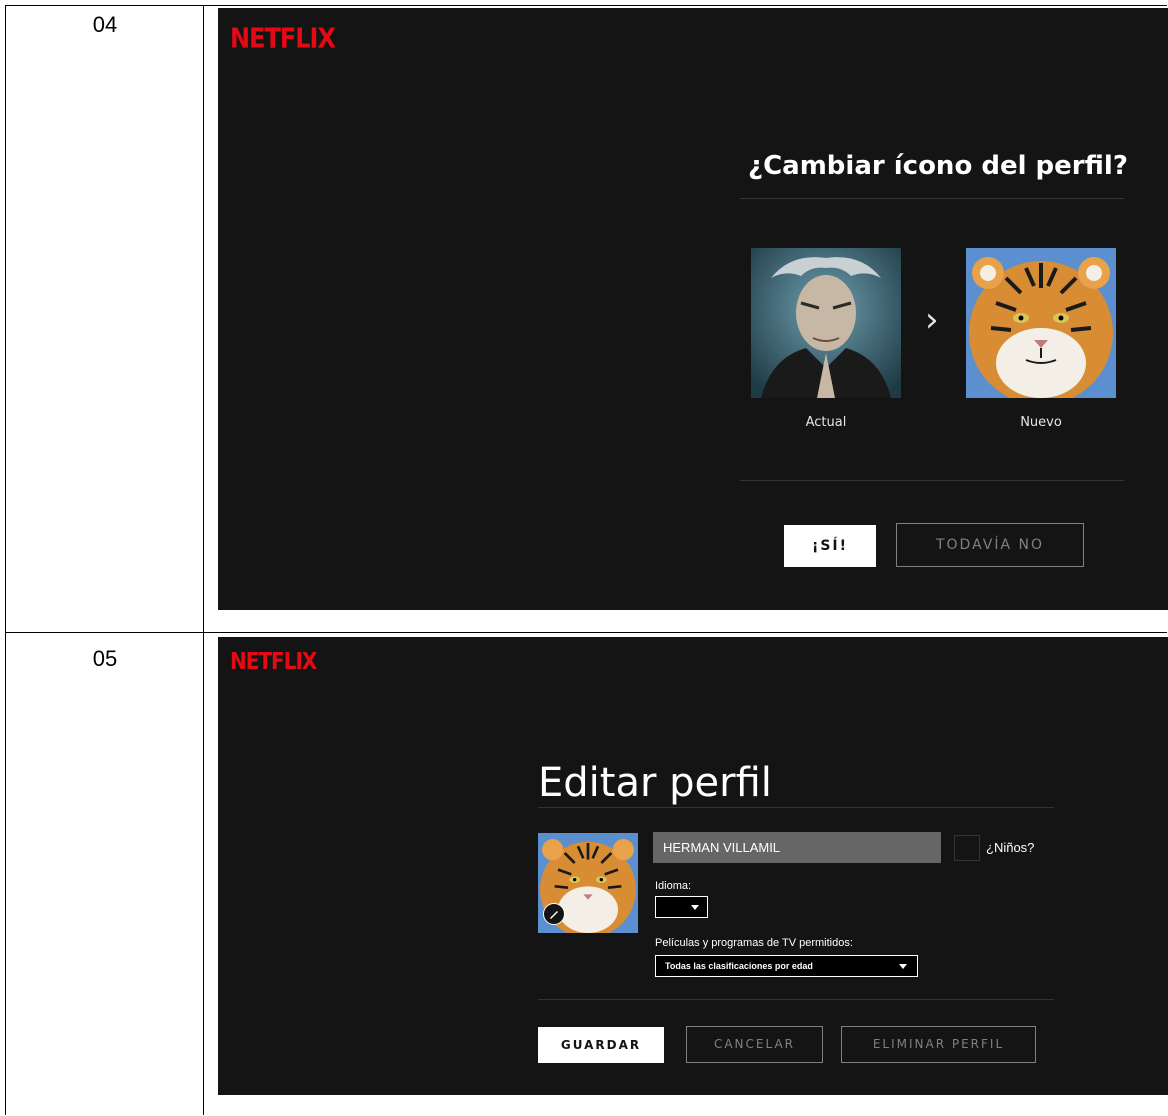  I want to click on table-column-divider, so click(203, 560).